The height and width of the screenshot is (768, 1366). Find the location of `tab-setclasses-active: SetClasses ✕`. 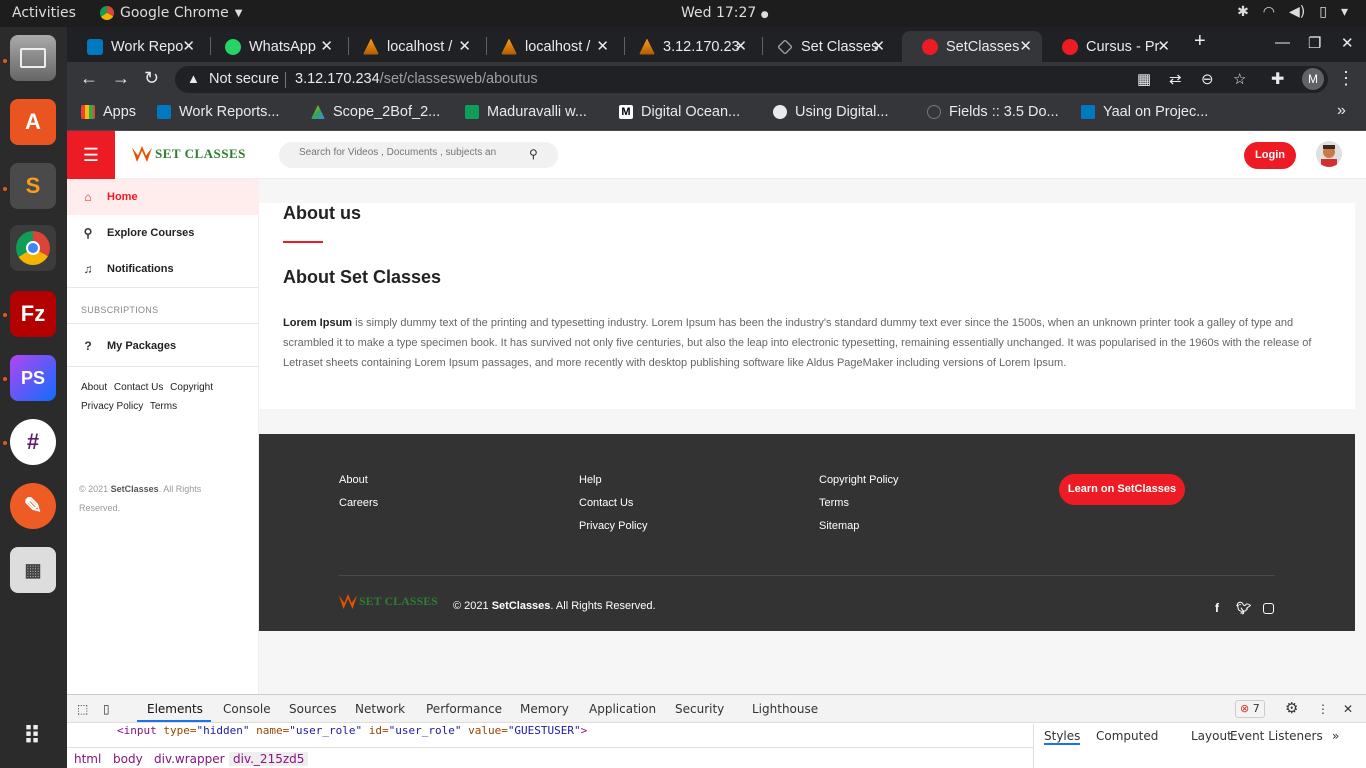

tab-setclasses-active: SetClasses ✕ is located at coordinates (972, 46).